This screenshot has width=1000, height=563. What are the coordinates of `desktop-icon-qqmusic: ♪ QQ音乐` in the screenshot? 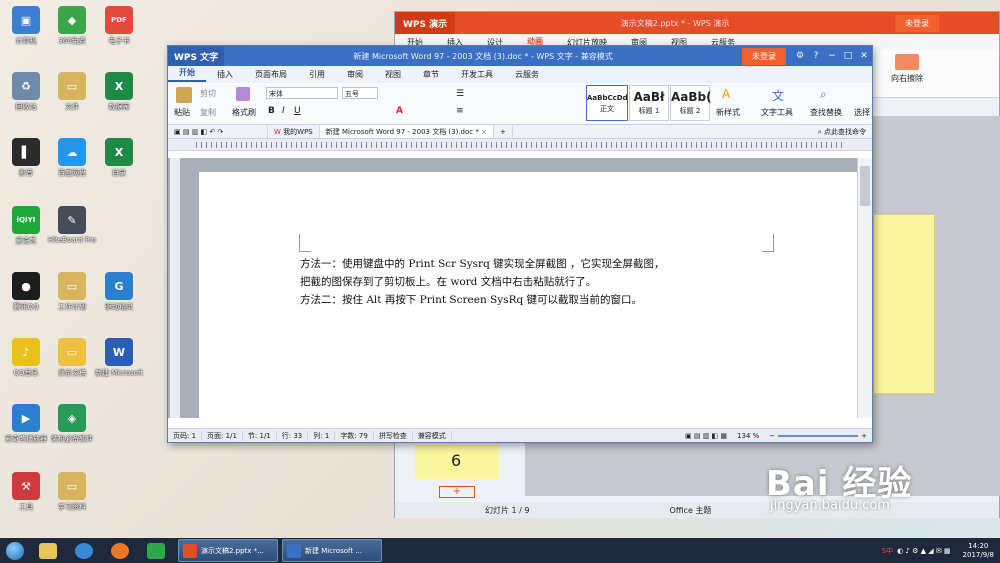 It's located at (26, 358).